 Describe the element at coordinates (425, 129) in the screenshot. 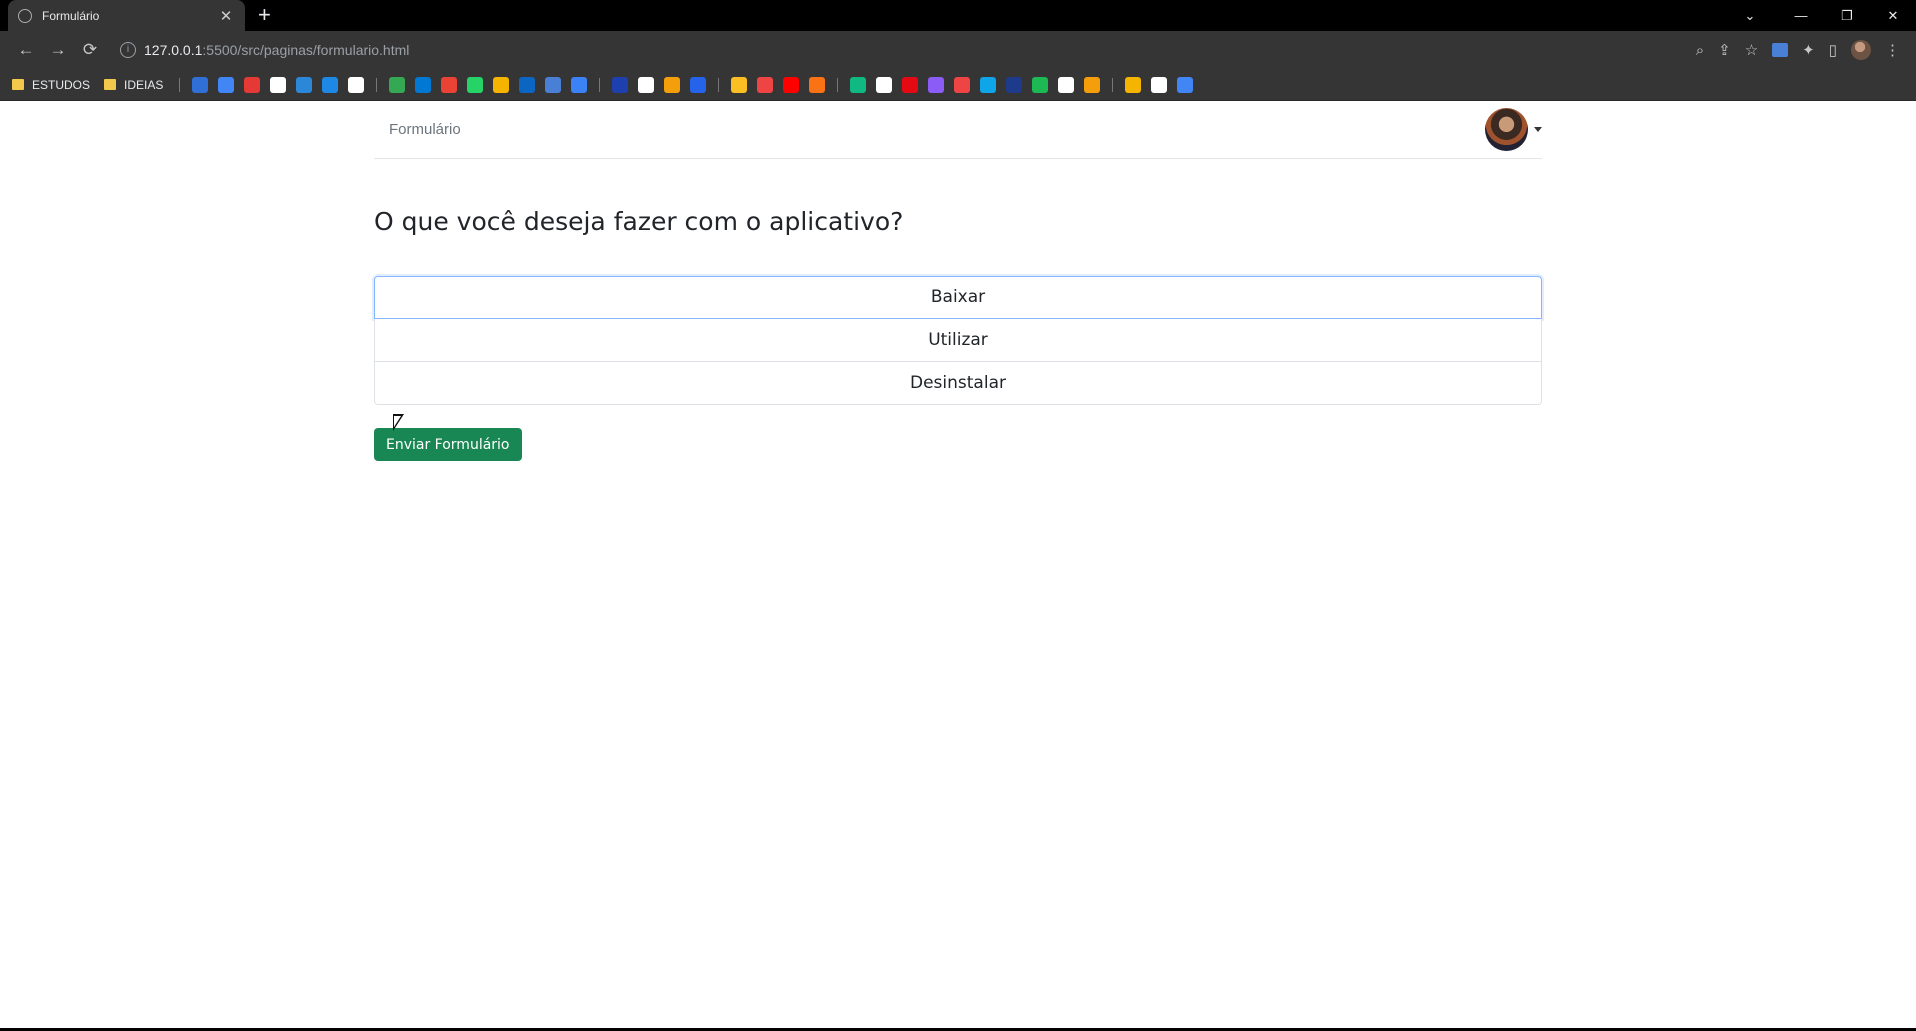

I see `navbar-brand: Formulário` at that location.